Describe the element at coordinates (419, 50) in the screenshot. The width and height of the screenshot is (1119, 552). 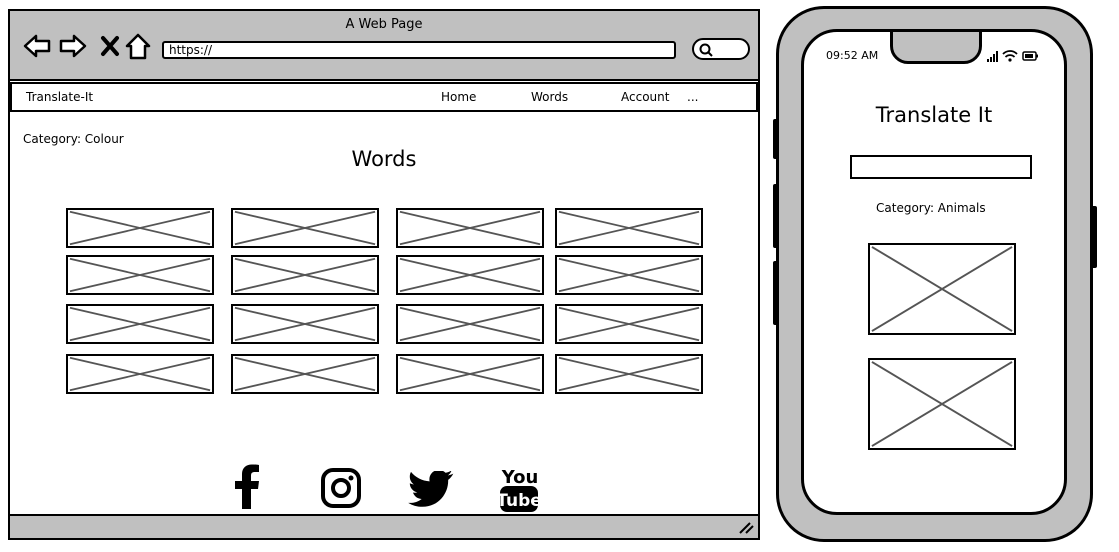
I see `url-input: https://` at that location.